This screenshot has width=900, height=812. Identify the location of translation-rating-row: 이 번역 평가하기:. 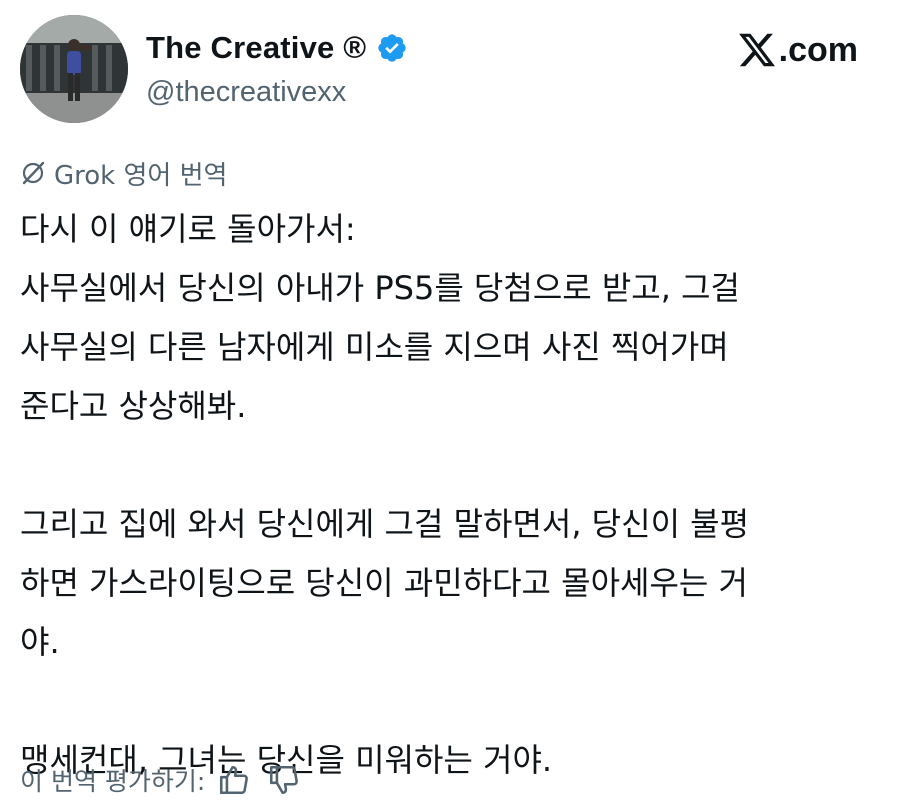
(160, 780).